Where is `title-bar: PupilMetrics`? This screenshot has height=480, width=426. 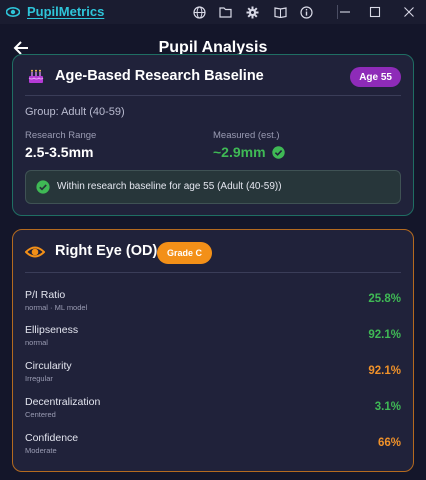 title-bar: PupilMetrics is located at coordinates (213, 12).